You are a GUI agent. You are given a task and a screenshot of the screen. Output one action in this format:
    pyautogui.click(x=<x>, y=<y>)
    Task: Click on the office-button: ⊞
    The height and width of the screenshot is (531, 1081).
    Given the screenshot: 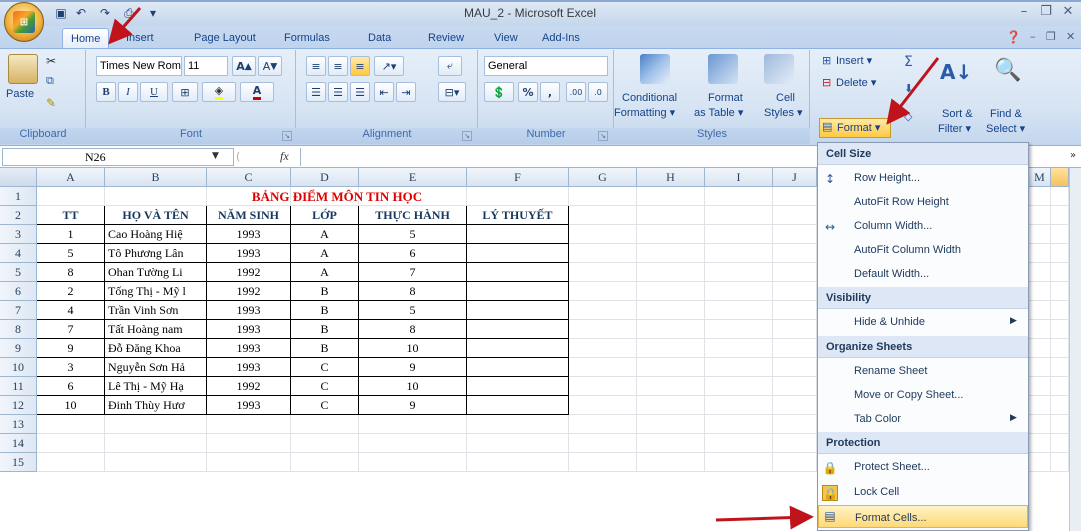 What is the action you would take?
    pyautogui.click(x=24, y=22)
    